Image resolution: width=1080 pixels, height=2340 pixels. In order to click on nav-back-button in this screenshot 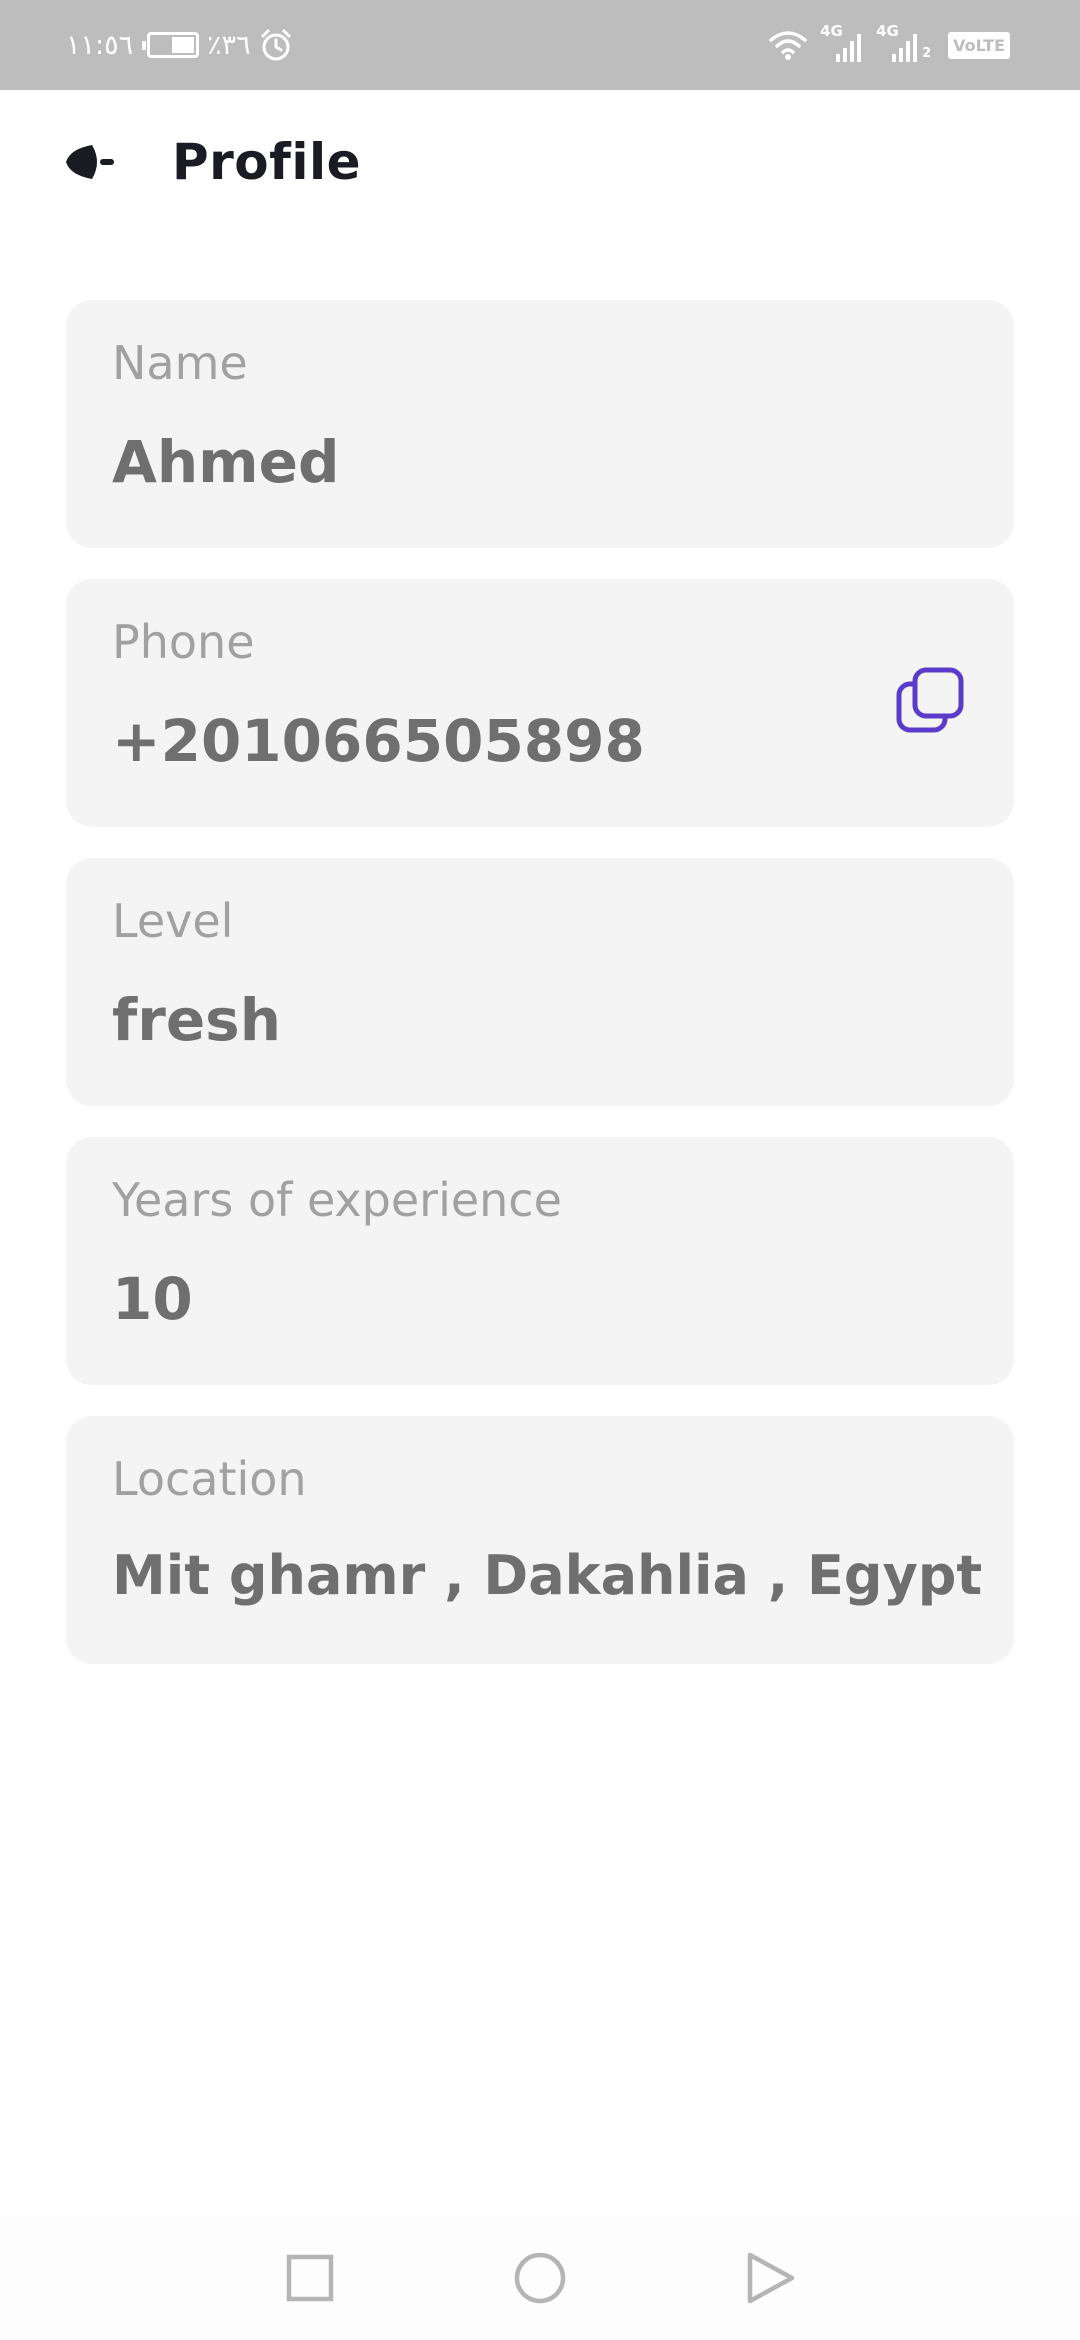, I will do `click(770, 2278)`.